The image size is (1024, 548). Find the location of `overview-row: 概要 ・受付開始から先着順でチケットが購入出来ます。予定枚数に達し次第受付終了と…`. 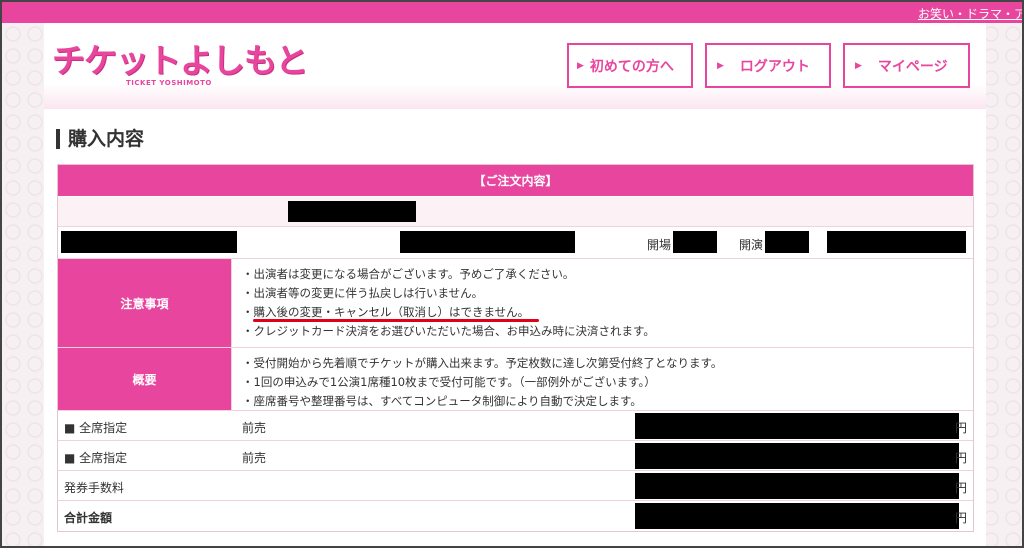

overview-row: 概要 ・受付開始から先着順でチケットが購入出来ます。予定枚数に達し次第受付終了と… is located at coordinates (515, 379).